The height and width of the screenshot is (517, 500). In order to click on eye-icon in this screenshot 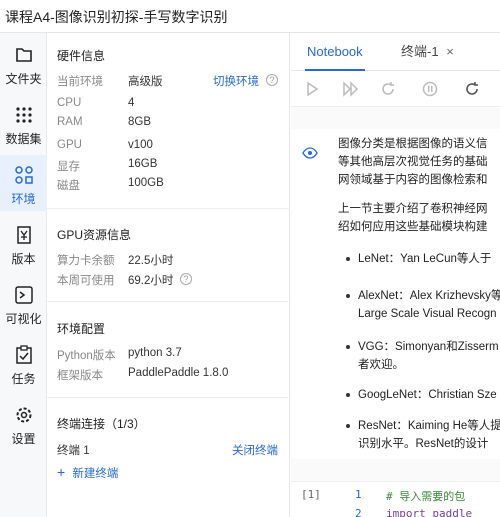, I will do `click(310, 153)`.